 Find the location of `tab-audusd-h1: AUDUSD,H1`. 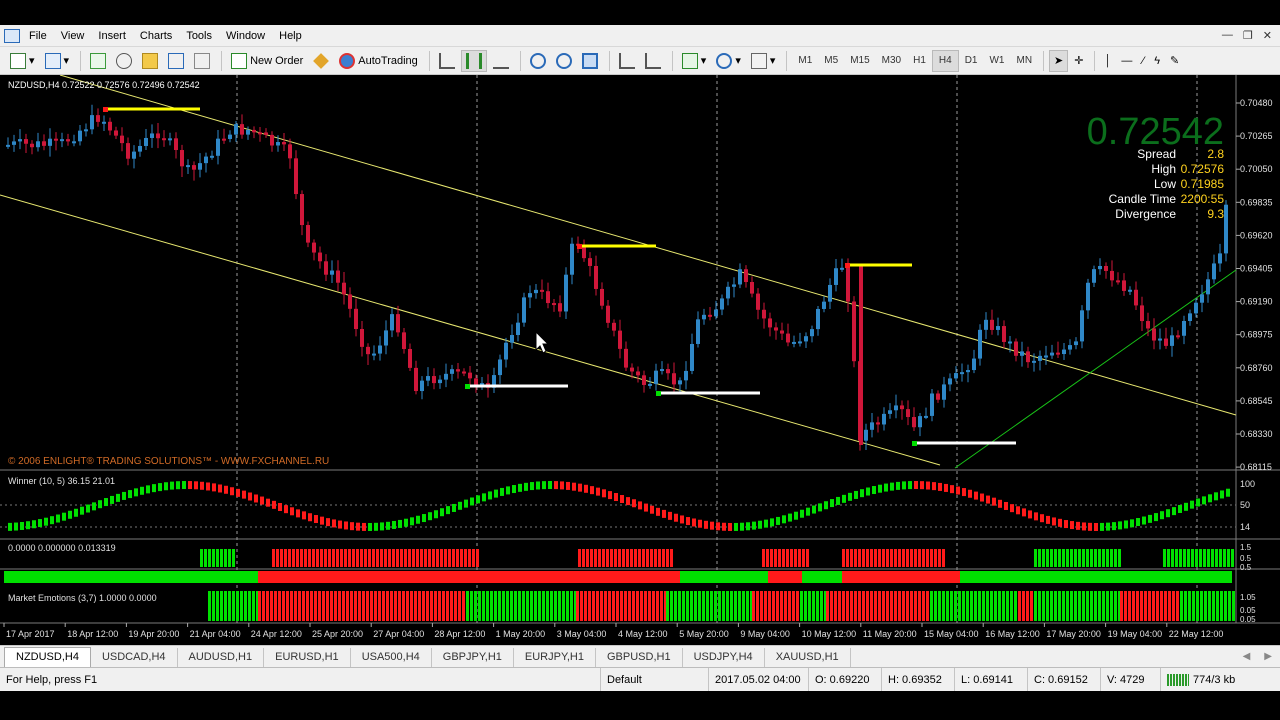

tab-audusd-h1: AUDUSD,H1 is located at coordinates (221, 657).